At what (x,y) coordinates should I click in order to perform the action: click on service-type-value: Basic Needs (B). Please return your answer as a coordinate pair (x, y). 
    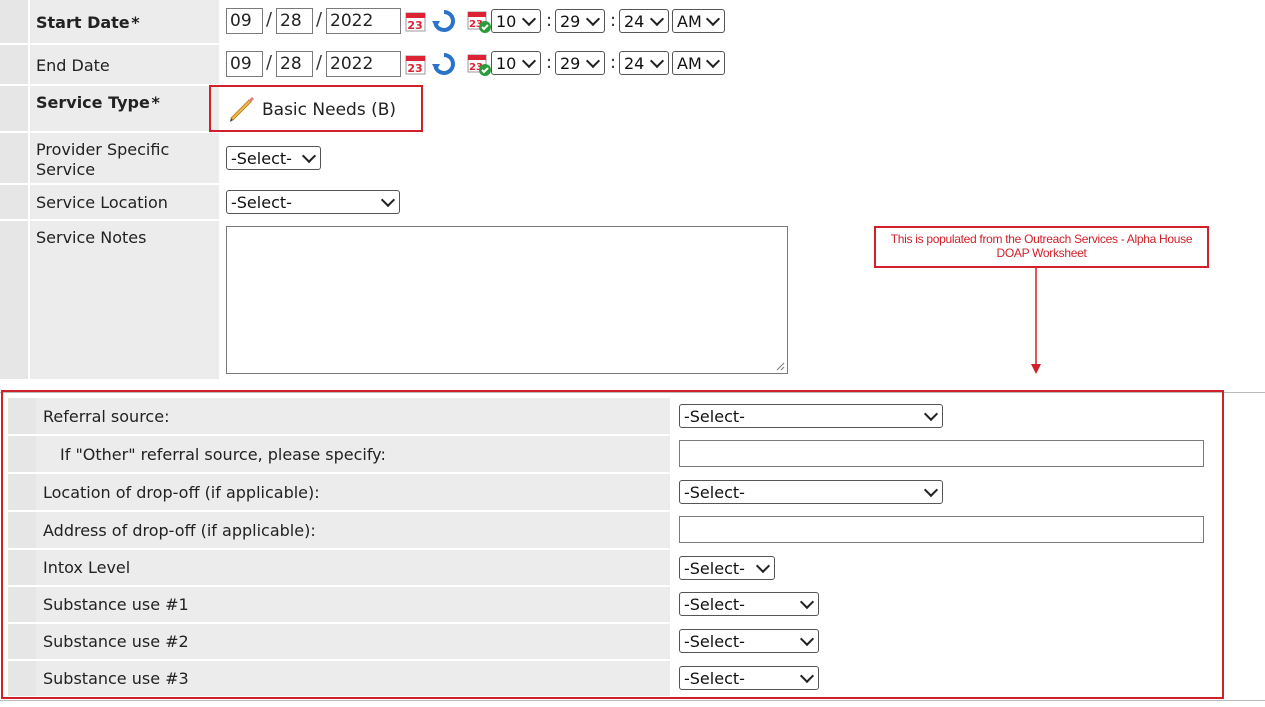
    Looking at the image, I should click on (329, 110).